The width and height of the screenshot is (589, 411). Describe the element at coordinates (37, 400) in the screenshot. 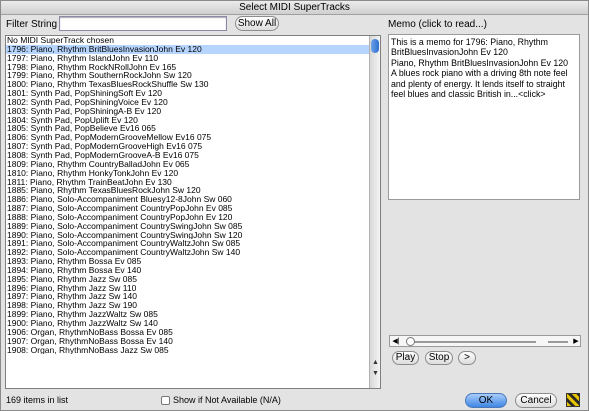

I see `item-count-label: 169 items in list` at that location.